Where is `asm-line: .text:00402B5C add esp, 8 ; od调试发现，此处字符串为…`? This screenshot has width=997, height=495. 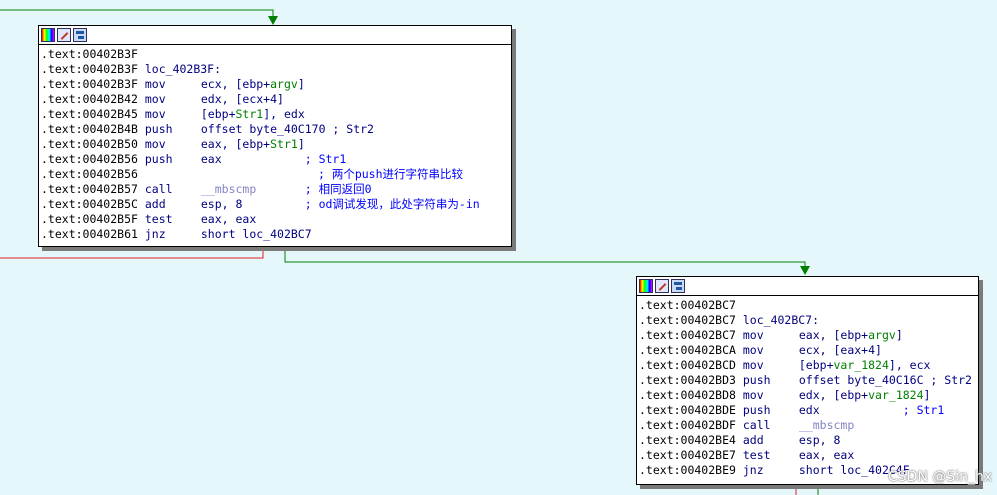 asm-line: .text:00402B5C add esp, 8 ; od调试发现，此处字符串为… is located at coordinates (275, 204).